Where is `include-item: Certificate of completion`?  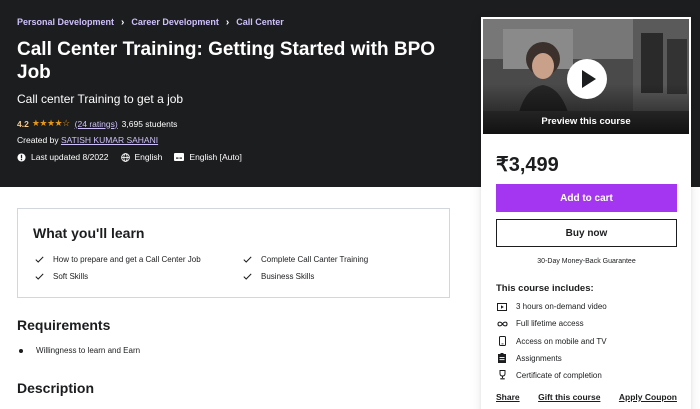 include-item: Certificate of completion is located at coordinates (549, 375).